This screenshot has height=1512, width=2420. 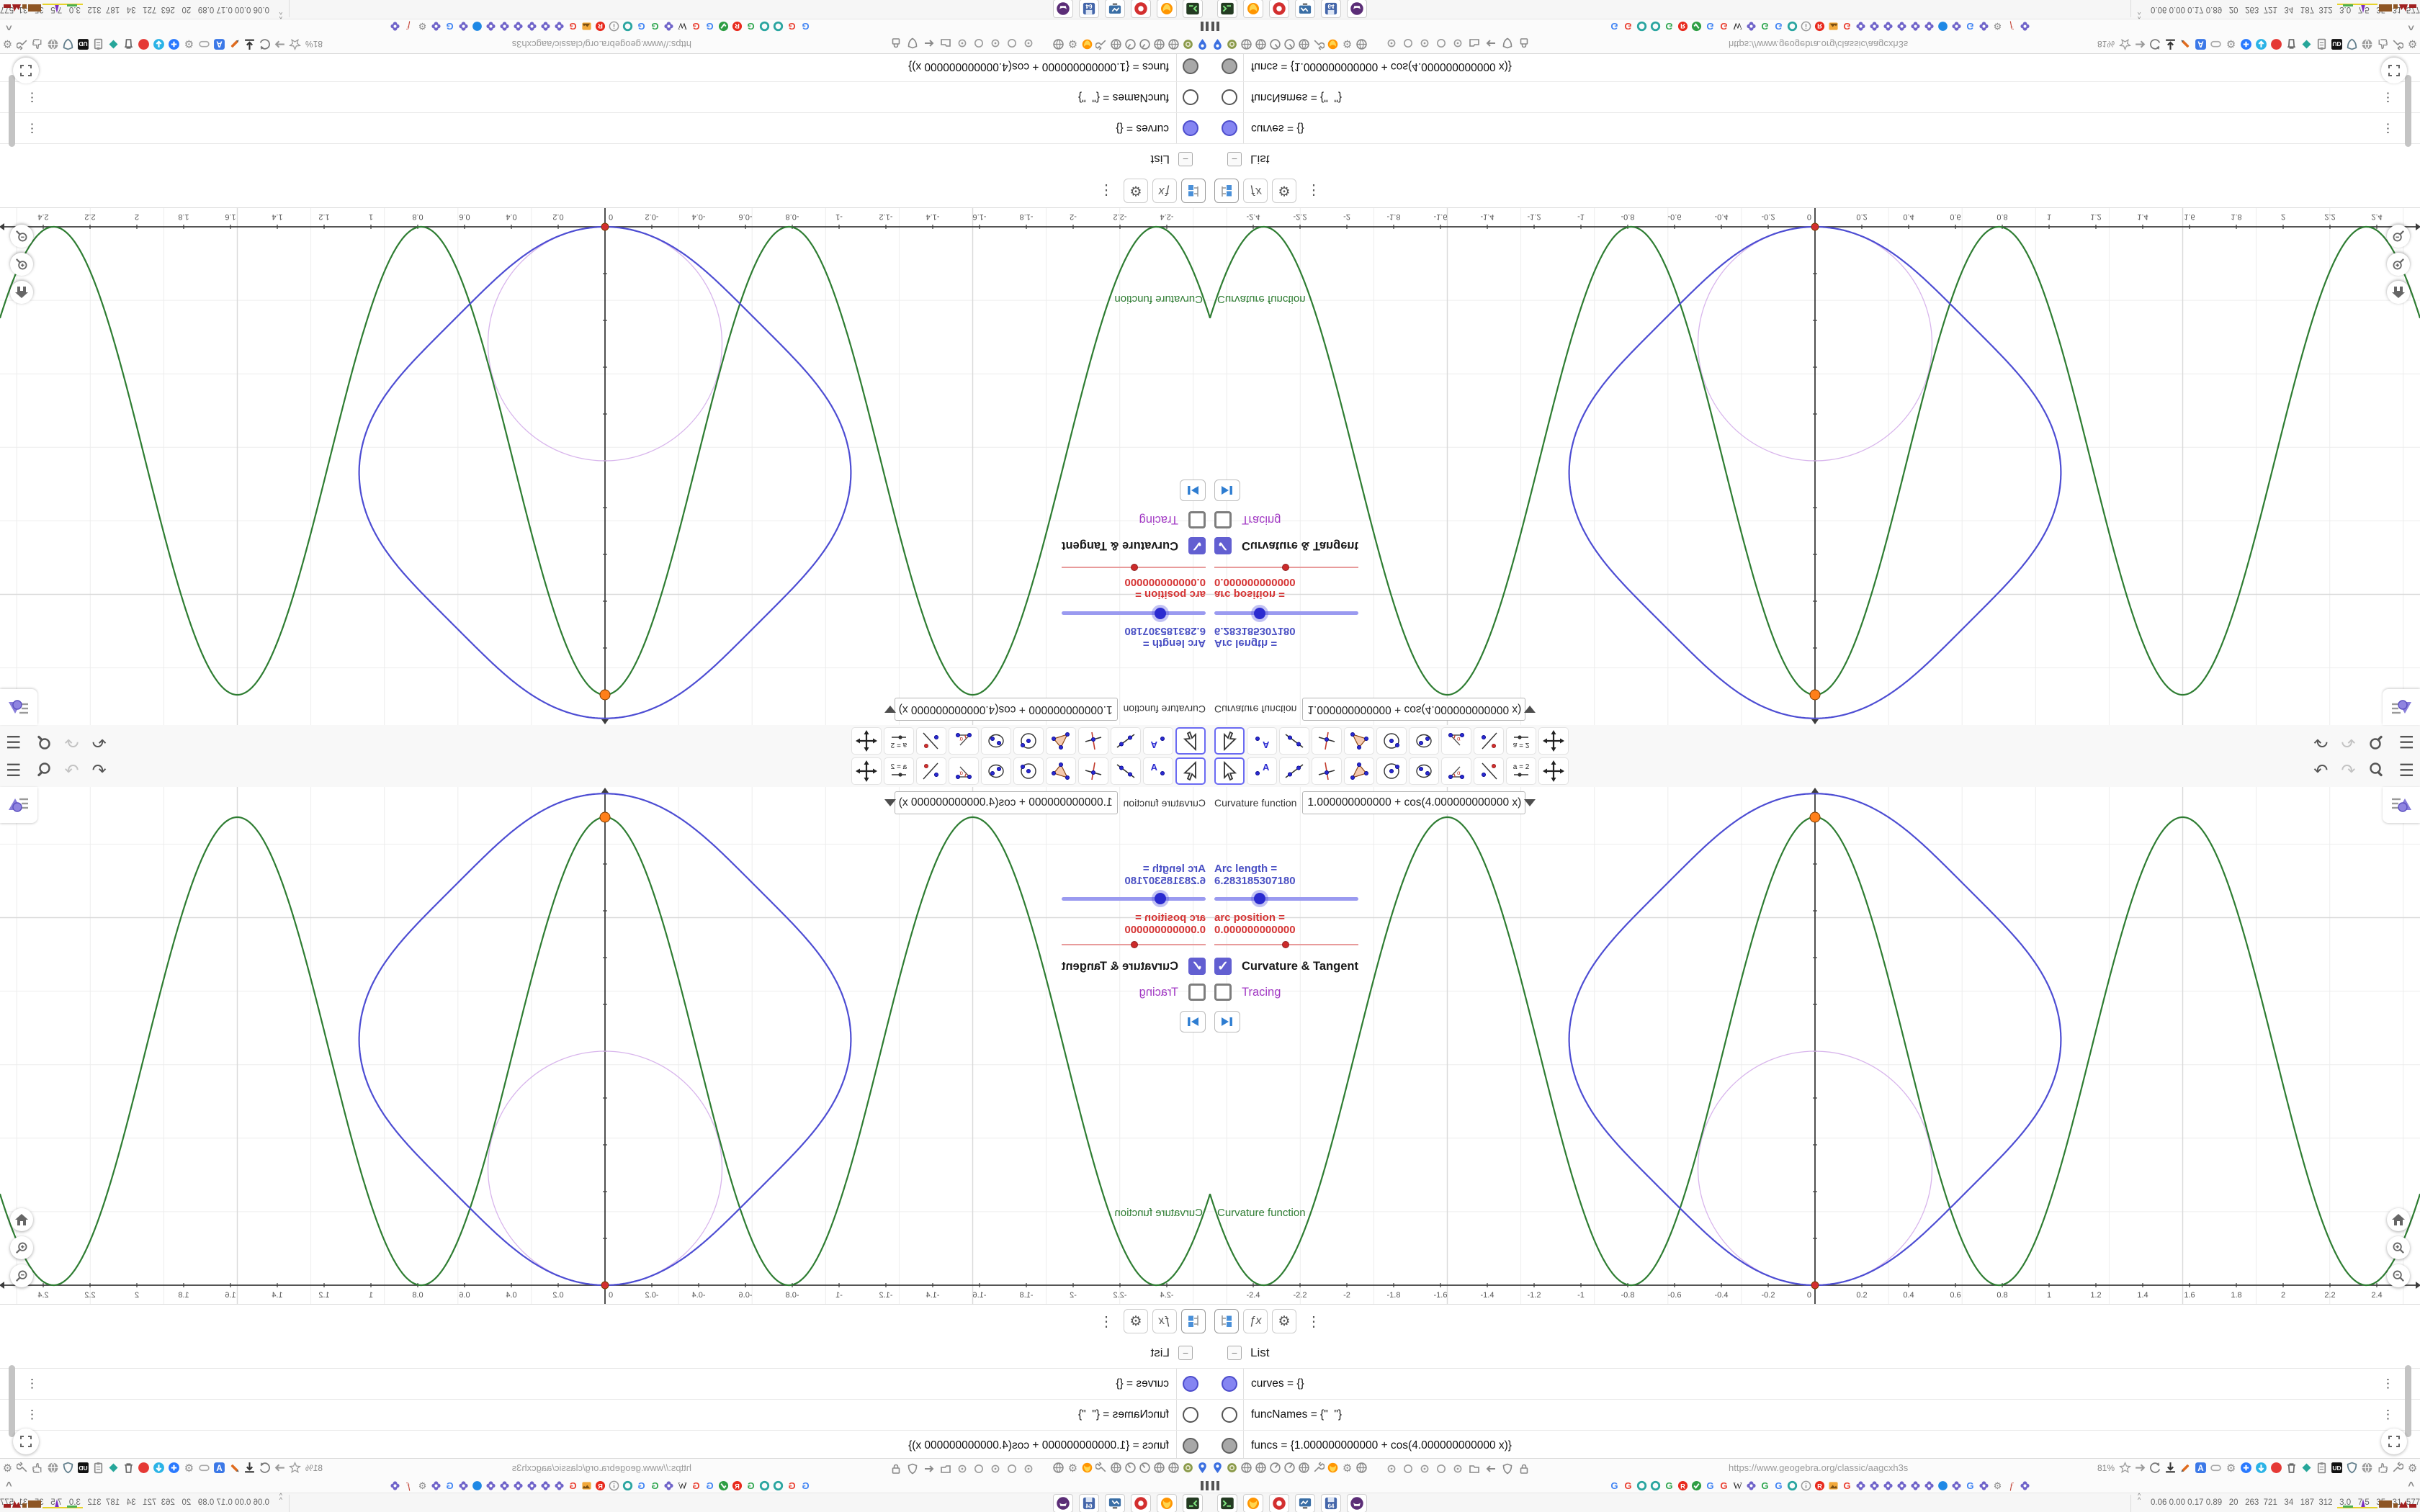 I want to click on monitor-app-icon, so click(x=1115, y=9).